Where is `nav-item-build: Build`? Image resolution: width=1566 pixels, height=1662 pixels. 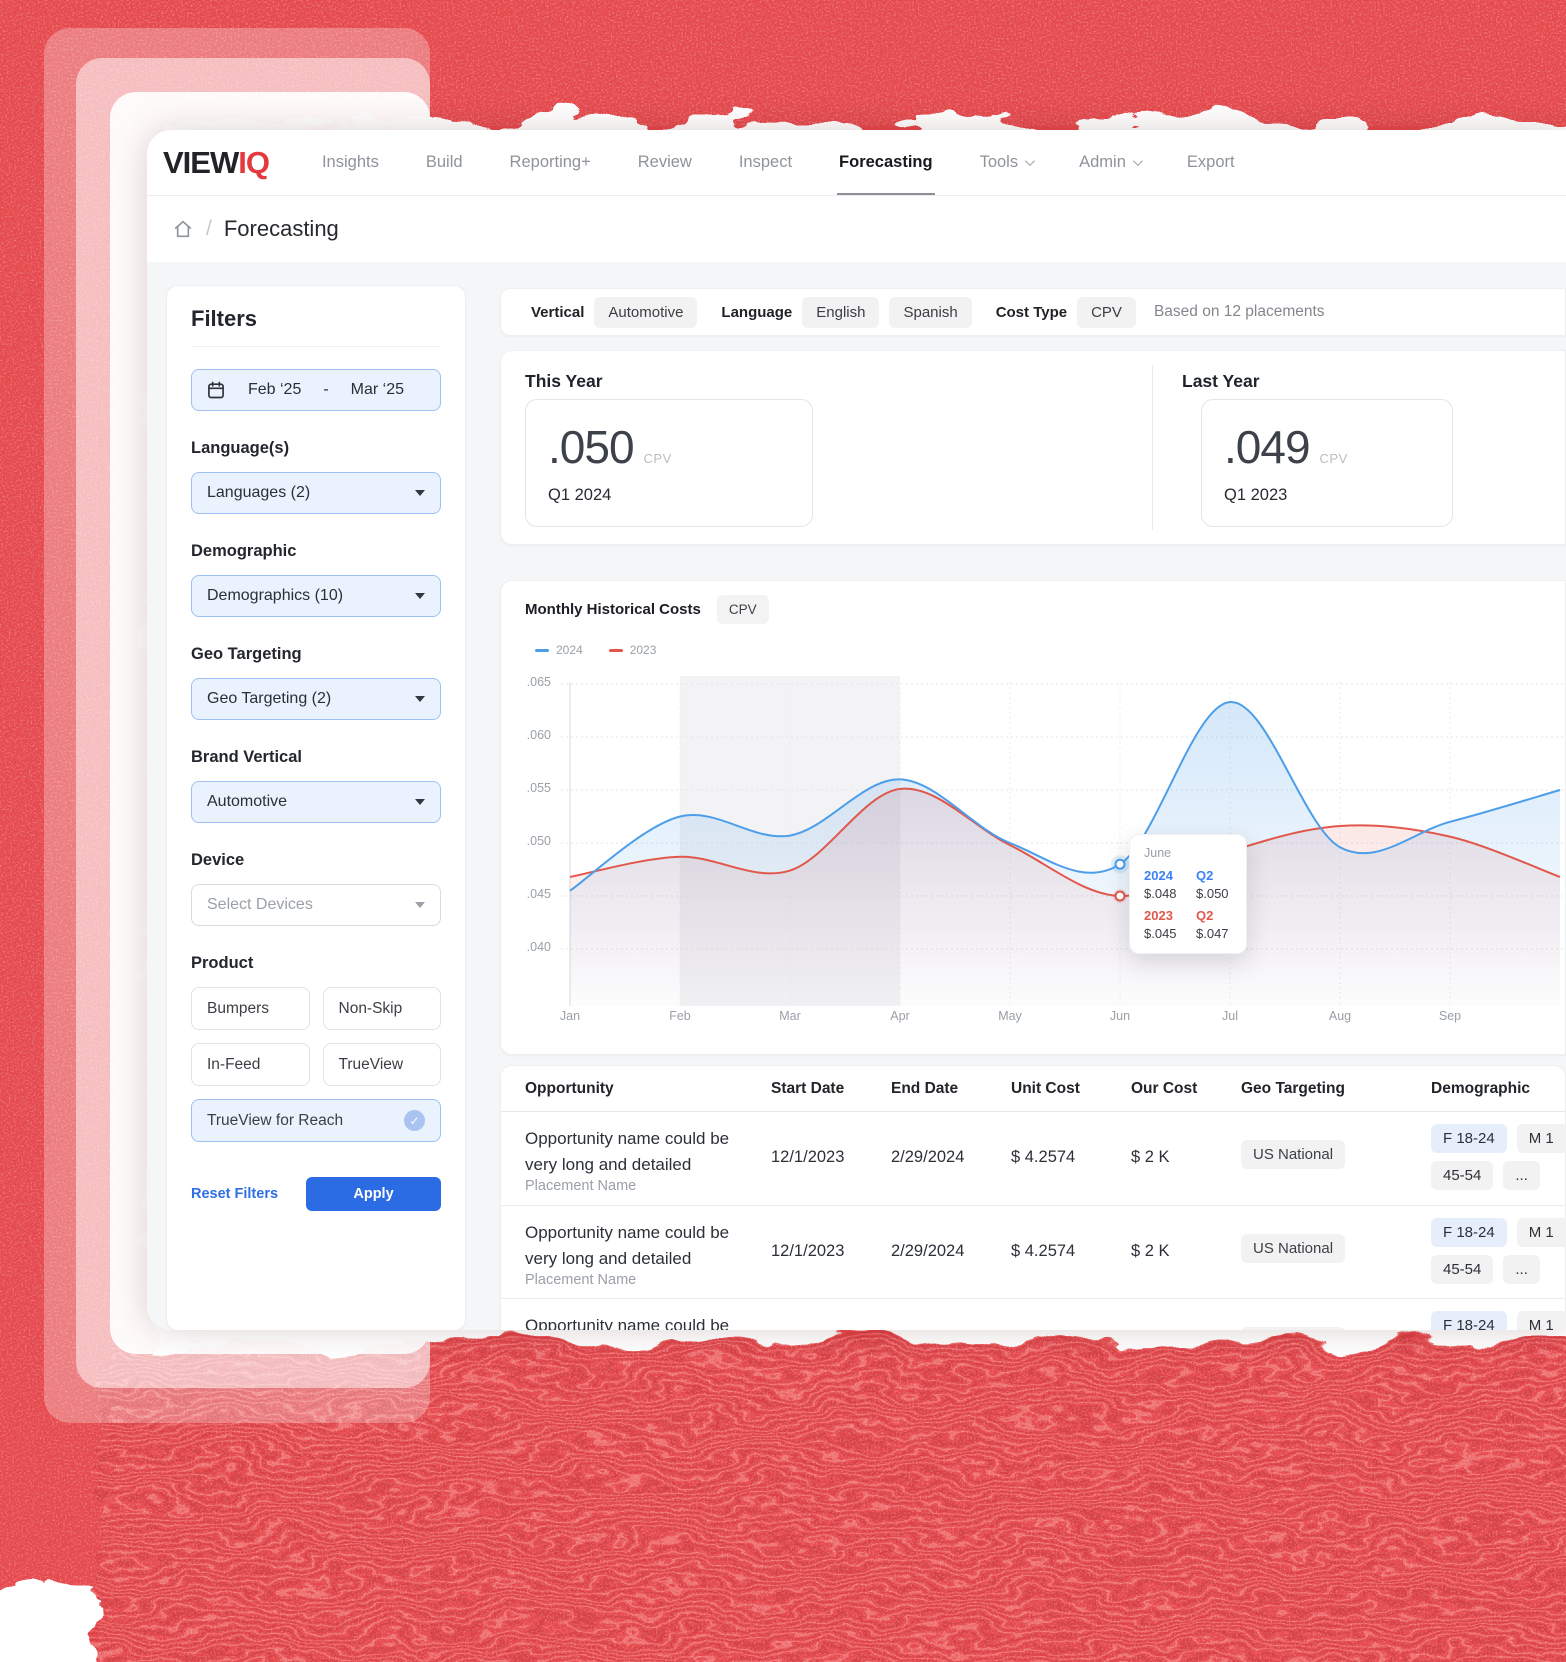 nav-item-build: Build is located at coordinates (444, 162).